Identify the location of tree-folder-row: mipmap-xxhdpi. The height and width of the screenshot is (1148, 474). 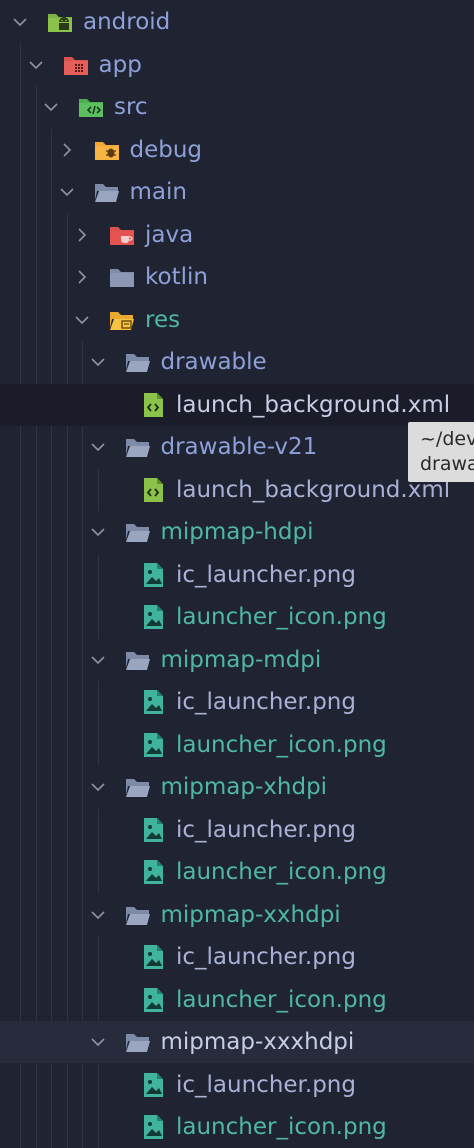
(237, 915).